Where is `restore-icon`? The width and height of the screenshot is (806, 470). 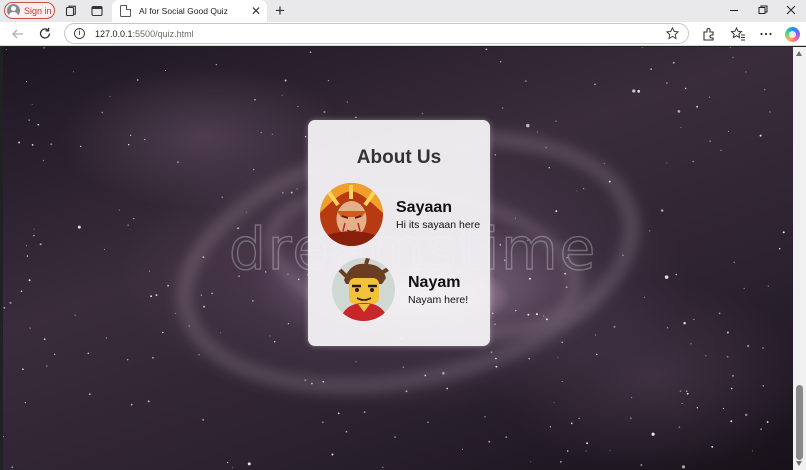 restore-icon is located at coordinates (763, 10).